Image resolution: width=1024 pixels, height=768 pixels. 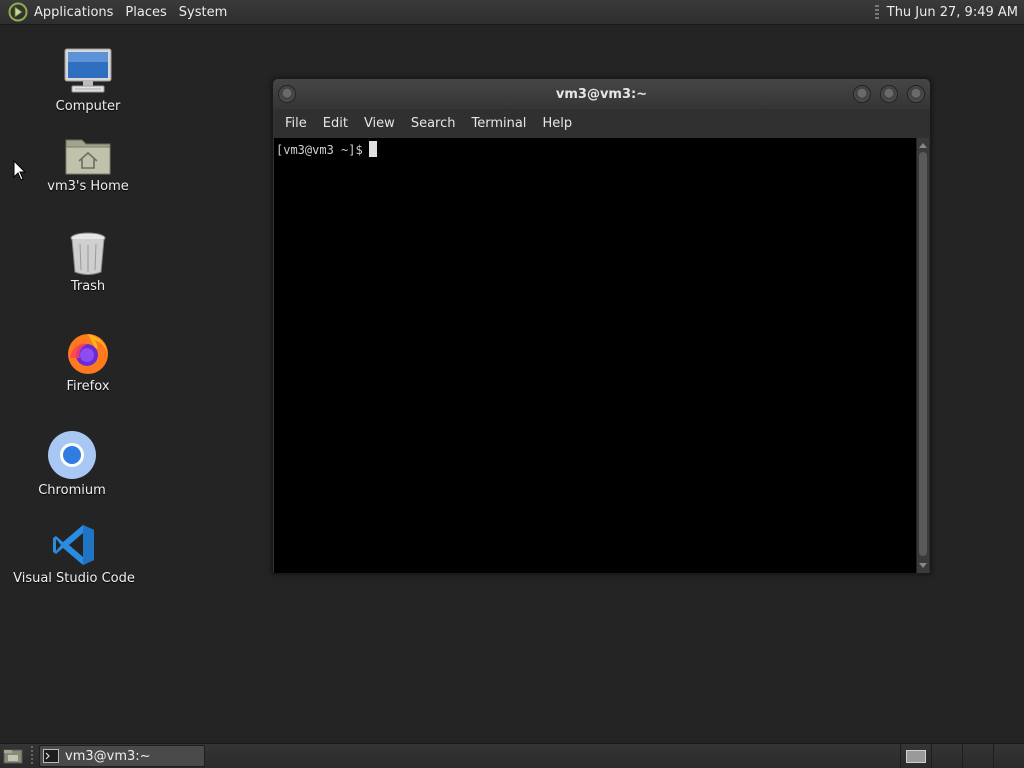 What do you see at coordinates (145, 12) in the screenshot?
I see `menu-places: Places` at bounding box center [145, 12].